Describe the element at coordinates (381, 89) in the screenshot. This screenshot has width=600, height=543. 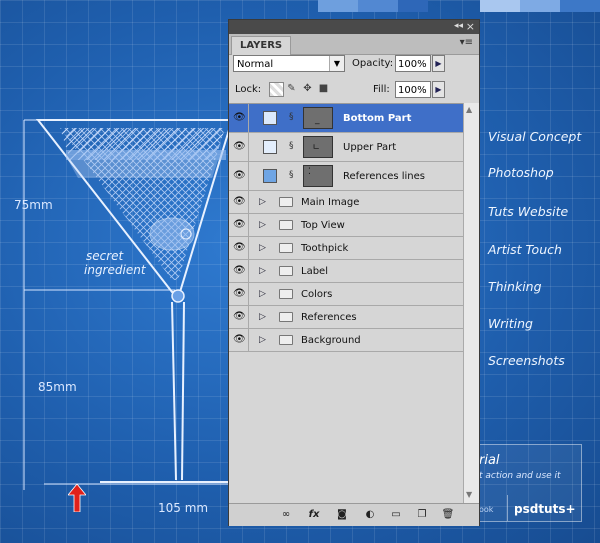
I see `fill-label: Fill:` at that location.